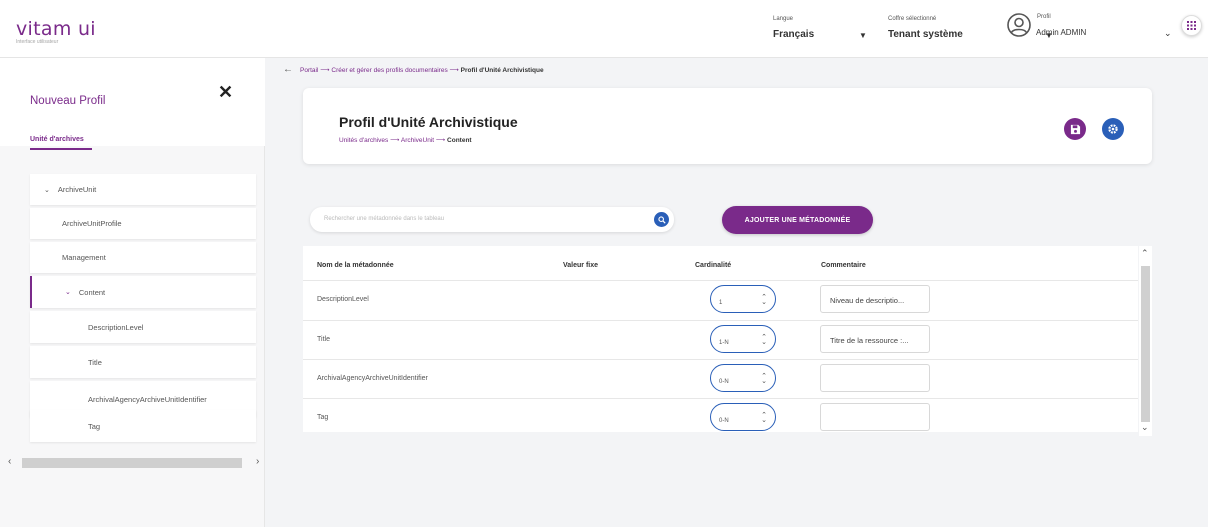  Describe the element at coordinates (581, 265) in the screenshot. I see `column-header-fixed-value: Valeur fixe` at that location.